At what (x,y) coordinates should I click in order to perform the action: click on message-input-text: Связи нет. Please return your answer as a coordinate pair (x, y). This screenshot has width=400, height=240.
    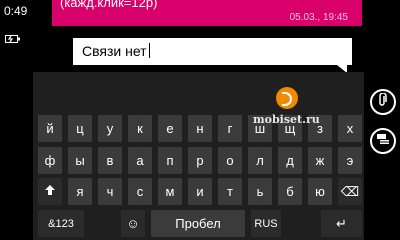
    Looking at the image, I should click on (116, 51).